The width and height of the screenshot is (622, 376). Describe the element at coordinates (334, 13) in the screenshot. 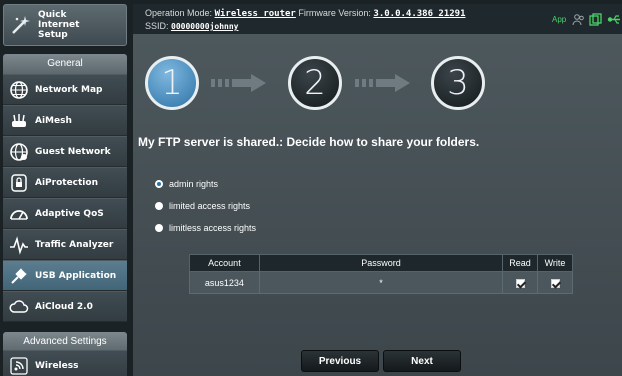

I see `firmware-label: Firmware Version:` at that location.